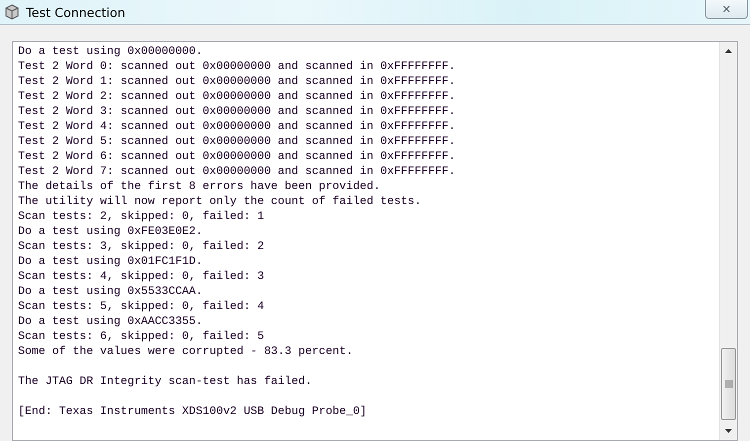 The width and height of the screenshot is (750, 441). I want to click on log-line: Test 2 Word 7: scanned out 0x00000000 and scanned in 0xFFFFFFFF., so click(237, 172).